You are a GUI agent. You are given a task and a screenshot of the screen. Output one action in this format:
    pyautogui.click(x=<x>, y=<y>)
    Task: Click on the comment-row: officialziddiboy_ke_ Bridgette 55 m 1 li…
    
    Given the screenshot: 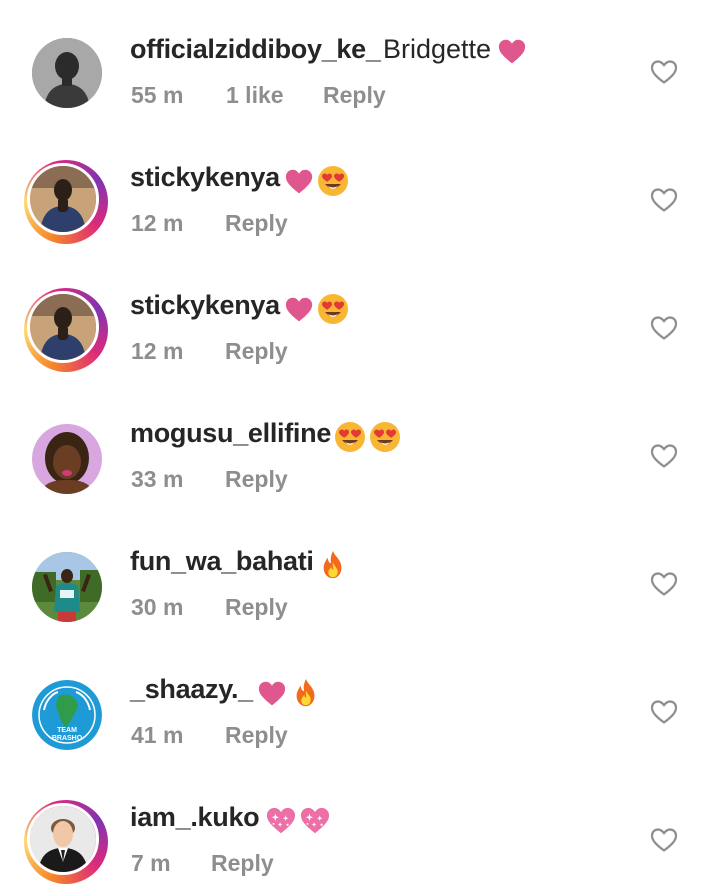 What is the action you would take?
    pyautogui.click(x=360, y=64)
    